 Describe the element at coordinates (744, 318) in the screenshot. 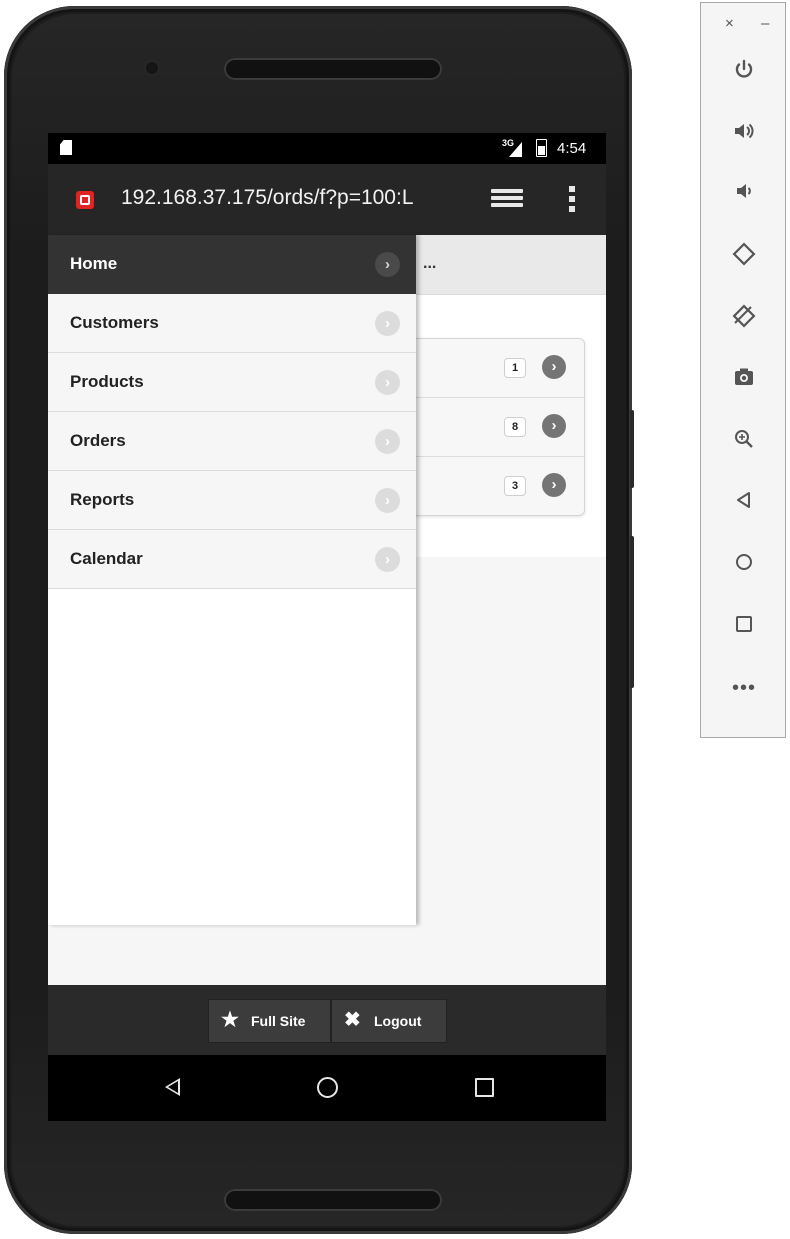

I see `rotate-right-icon` at that location.